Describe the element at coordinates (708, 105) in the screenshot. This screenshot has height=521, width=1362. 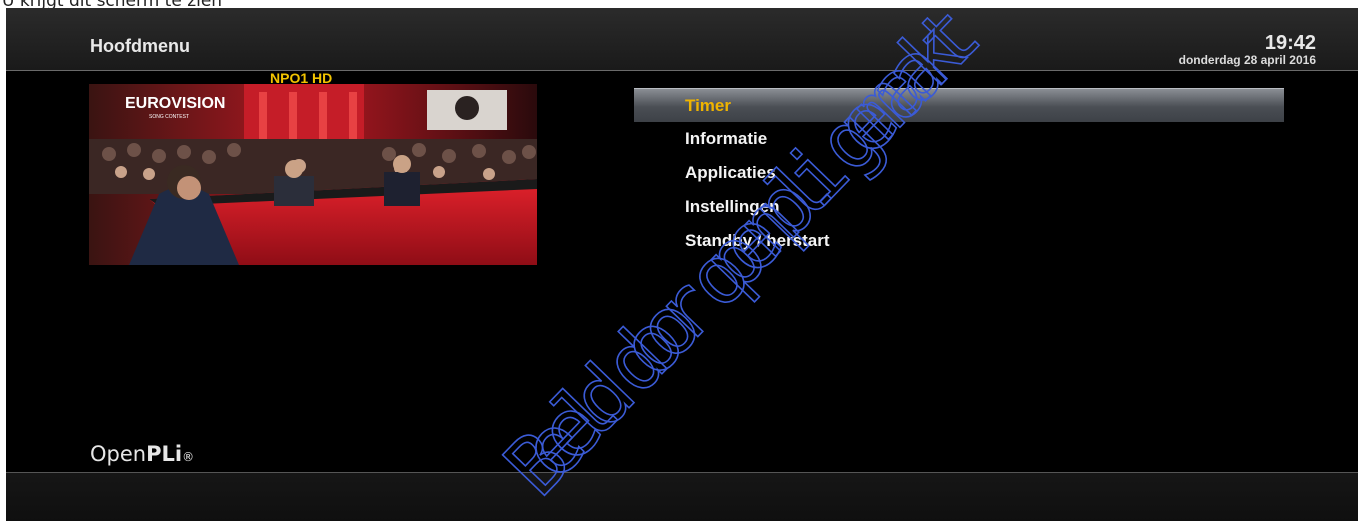
I see `menu-item-label: Timer` at that location.